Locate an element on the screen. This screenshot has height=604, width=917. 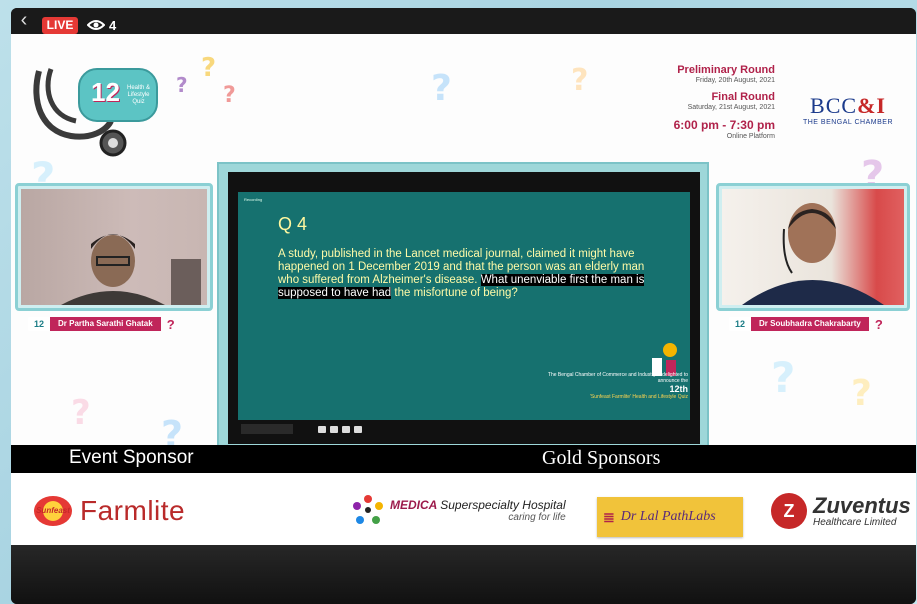
live-badge: LIVE is located at coordinates (60, 25).